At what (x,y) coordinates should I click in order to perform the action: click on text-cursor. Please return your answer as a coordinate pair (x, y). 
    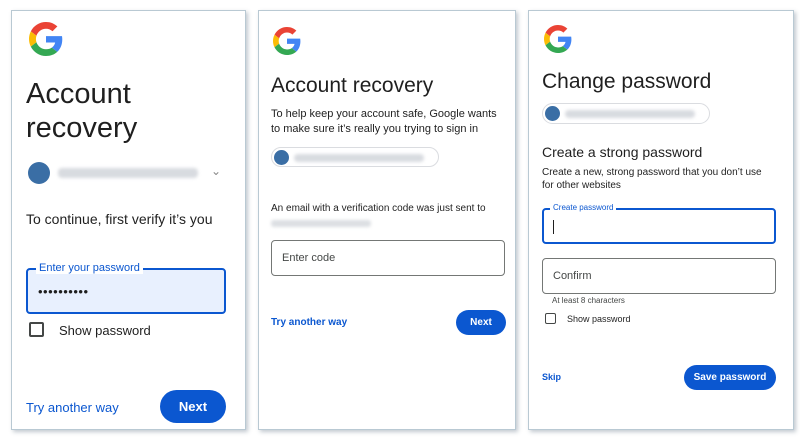
    Looking at the image, I should click on (553, 227).